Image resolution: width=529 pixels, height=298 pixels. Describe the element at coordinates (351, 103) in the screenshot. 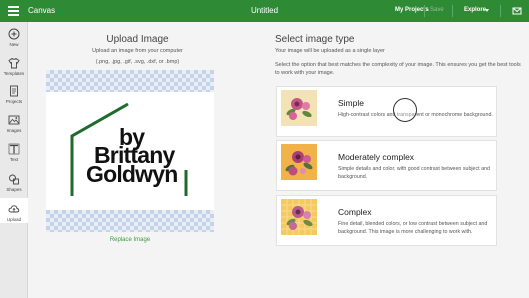

I see `option-title: Simple` at that location.